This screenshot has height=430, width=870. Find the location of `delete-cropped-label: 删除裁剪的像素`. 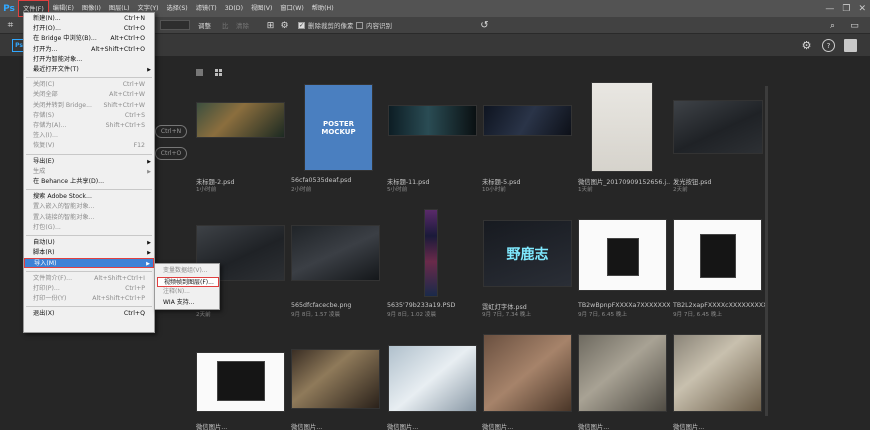

delete-cropped-label: 删除裁剪的像素 is located at coordinates (331, 26).